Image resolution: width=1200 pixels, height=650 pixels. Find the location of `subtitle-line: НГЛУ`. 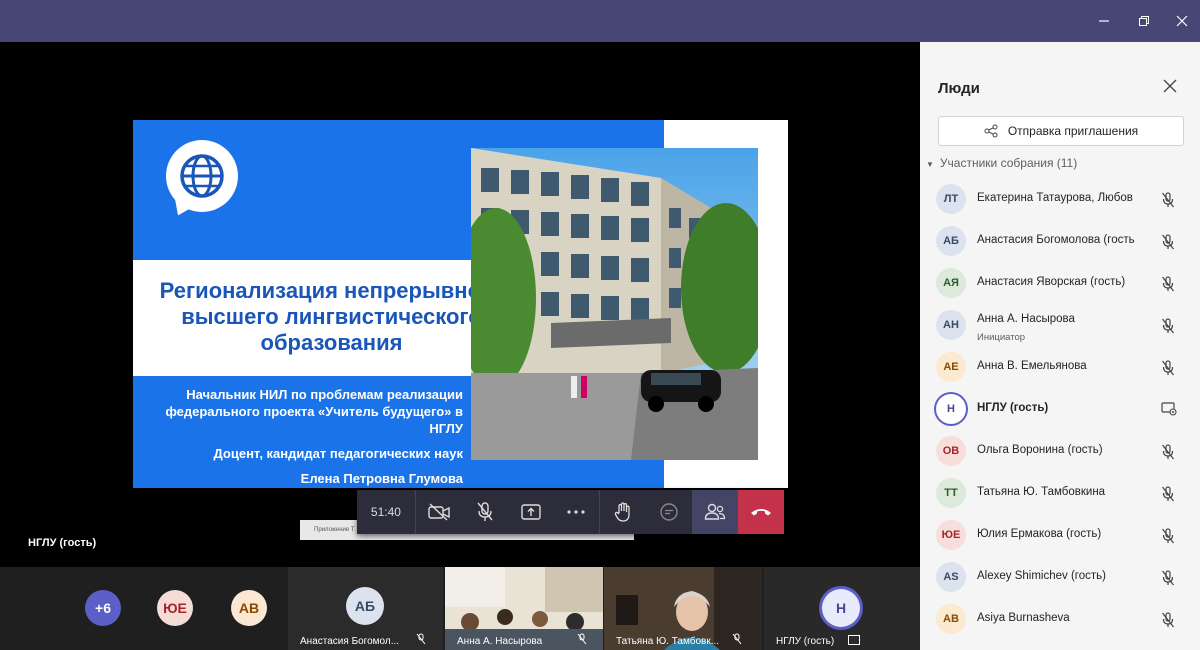

subtitle-line: НГЛУ is located at coordinates (446, 428).